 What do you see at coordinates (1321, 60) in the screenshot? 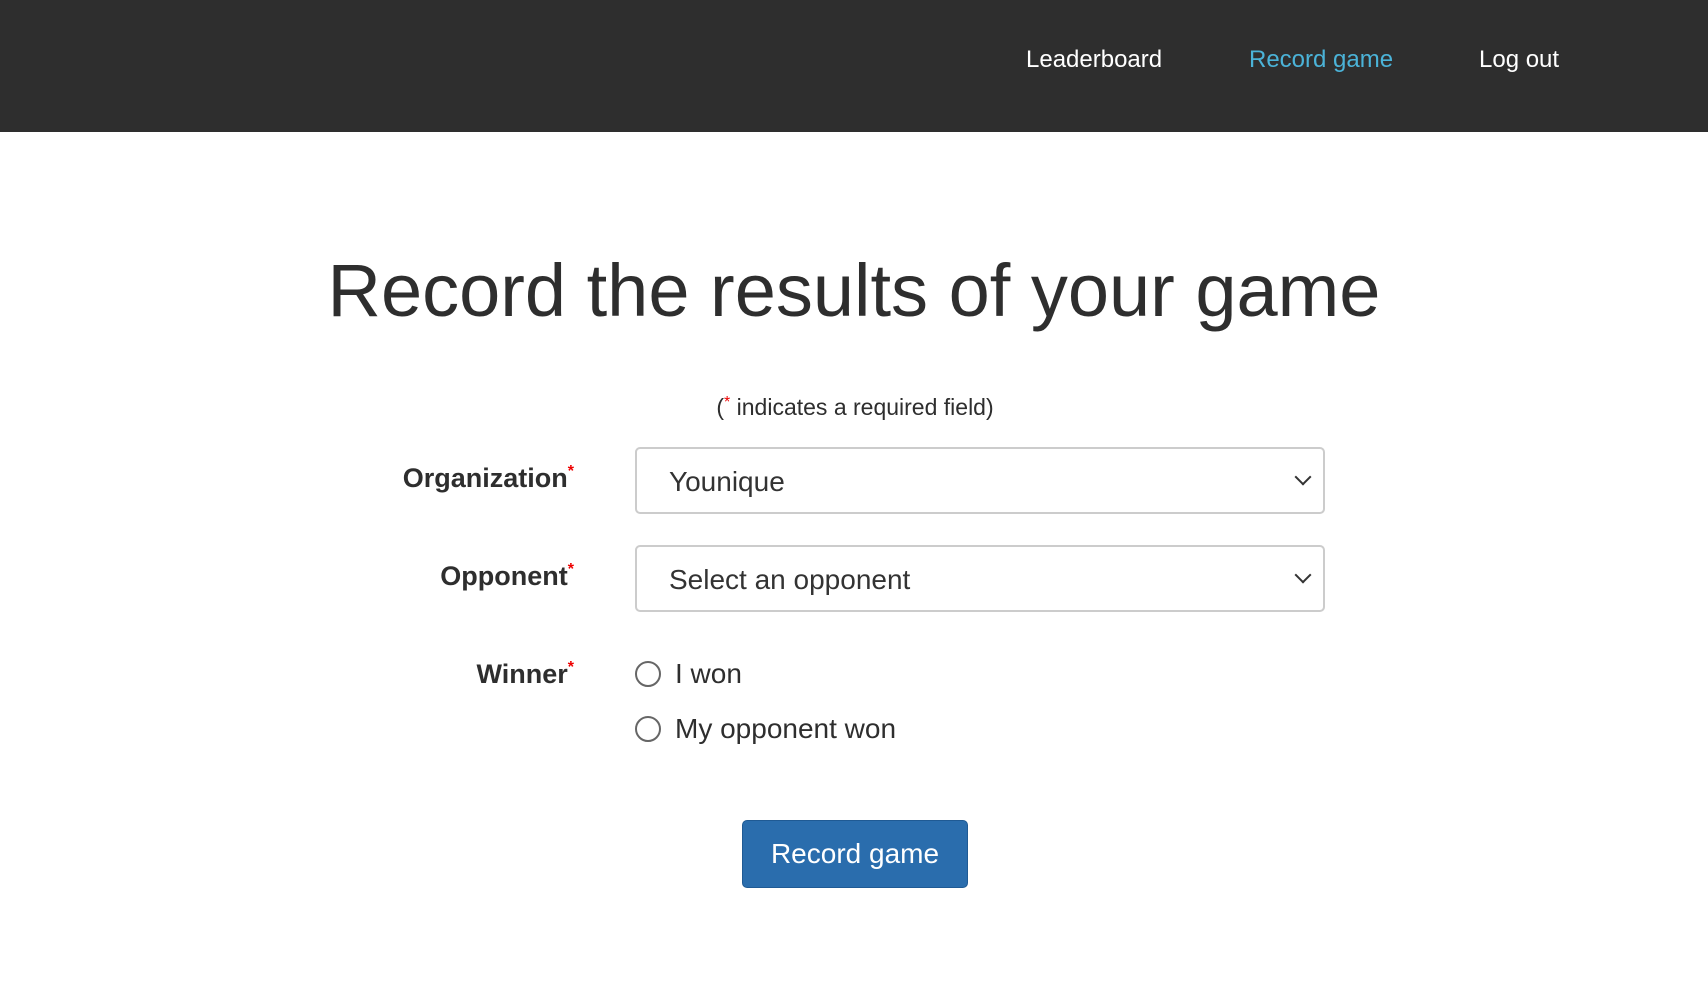
I see `nav-record-game: Record game` at bounding box center [1321, 60].